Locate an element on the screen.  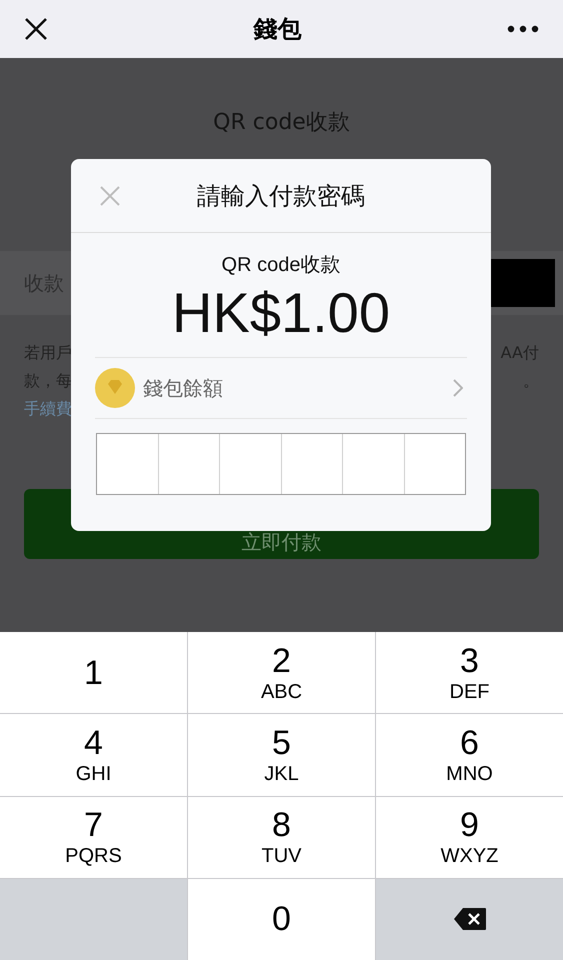
key-digit: 2 is located at coordinates (281, 661).